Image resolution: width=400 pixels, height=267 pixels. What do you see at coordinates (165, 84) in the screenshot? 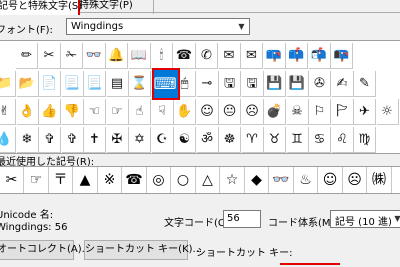
I see `selected-symbol-cell: ⌨` at bounding box center [165, 84].